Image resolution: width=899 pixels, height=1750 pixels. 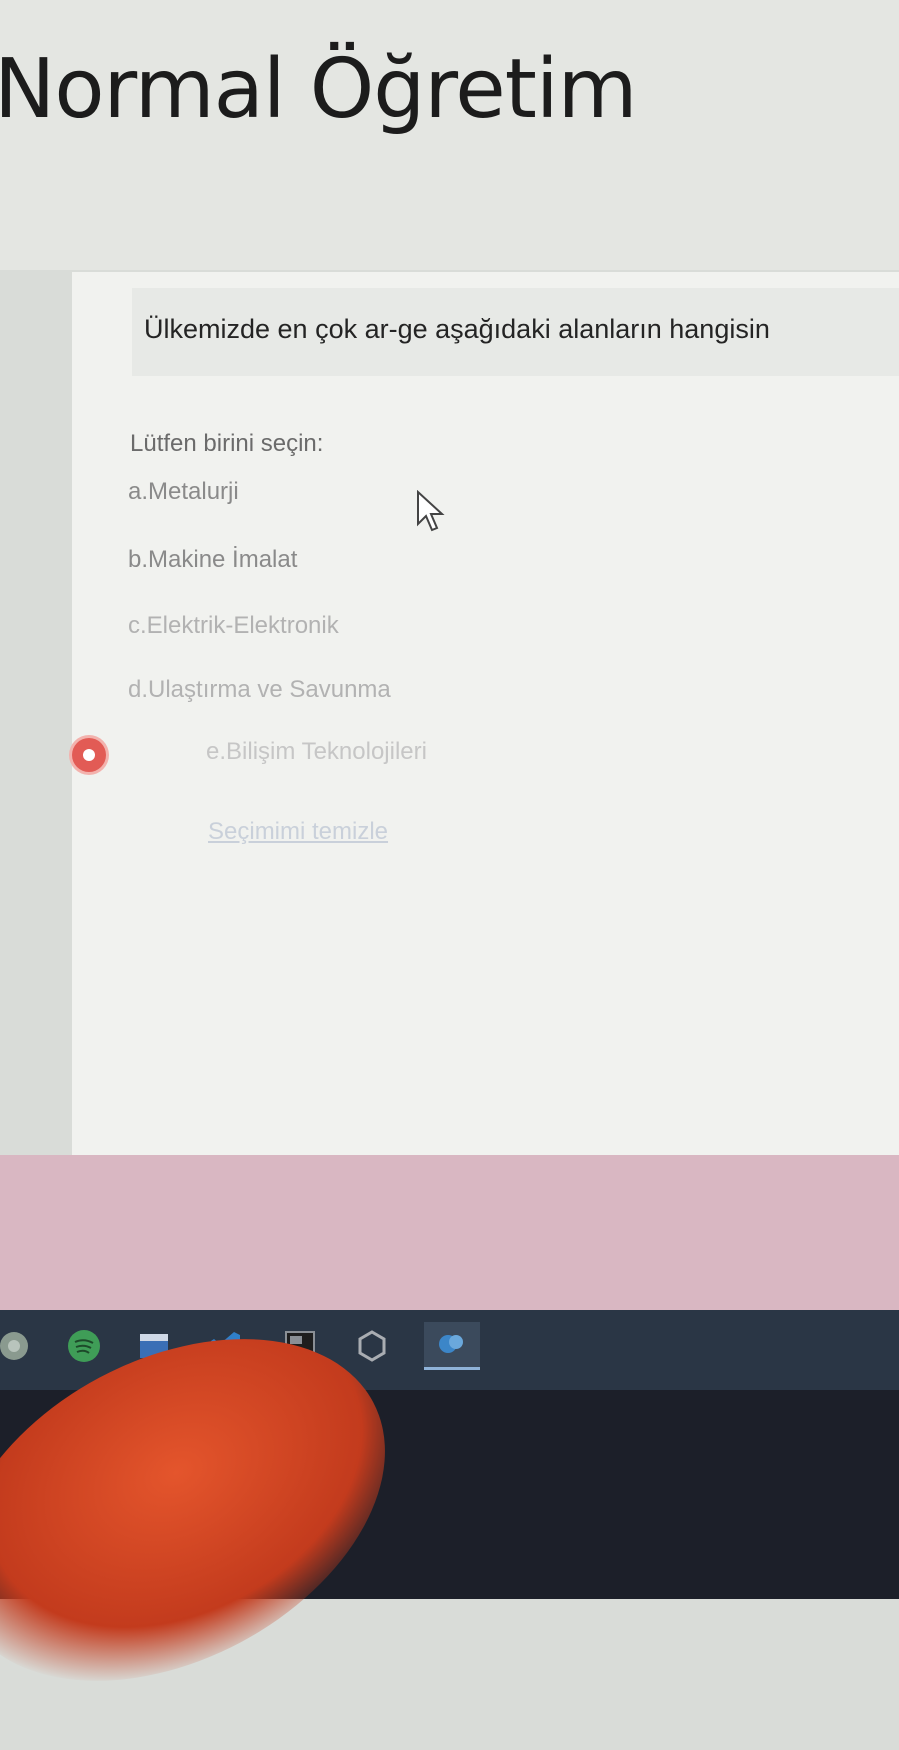 What do you see at coordinates (89, 755) in the screenshot?
I see `option-e-radio` at bounding box center [89, 755].